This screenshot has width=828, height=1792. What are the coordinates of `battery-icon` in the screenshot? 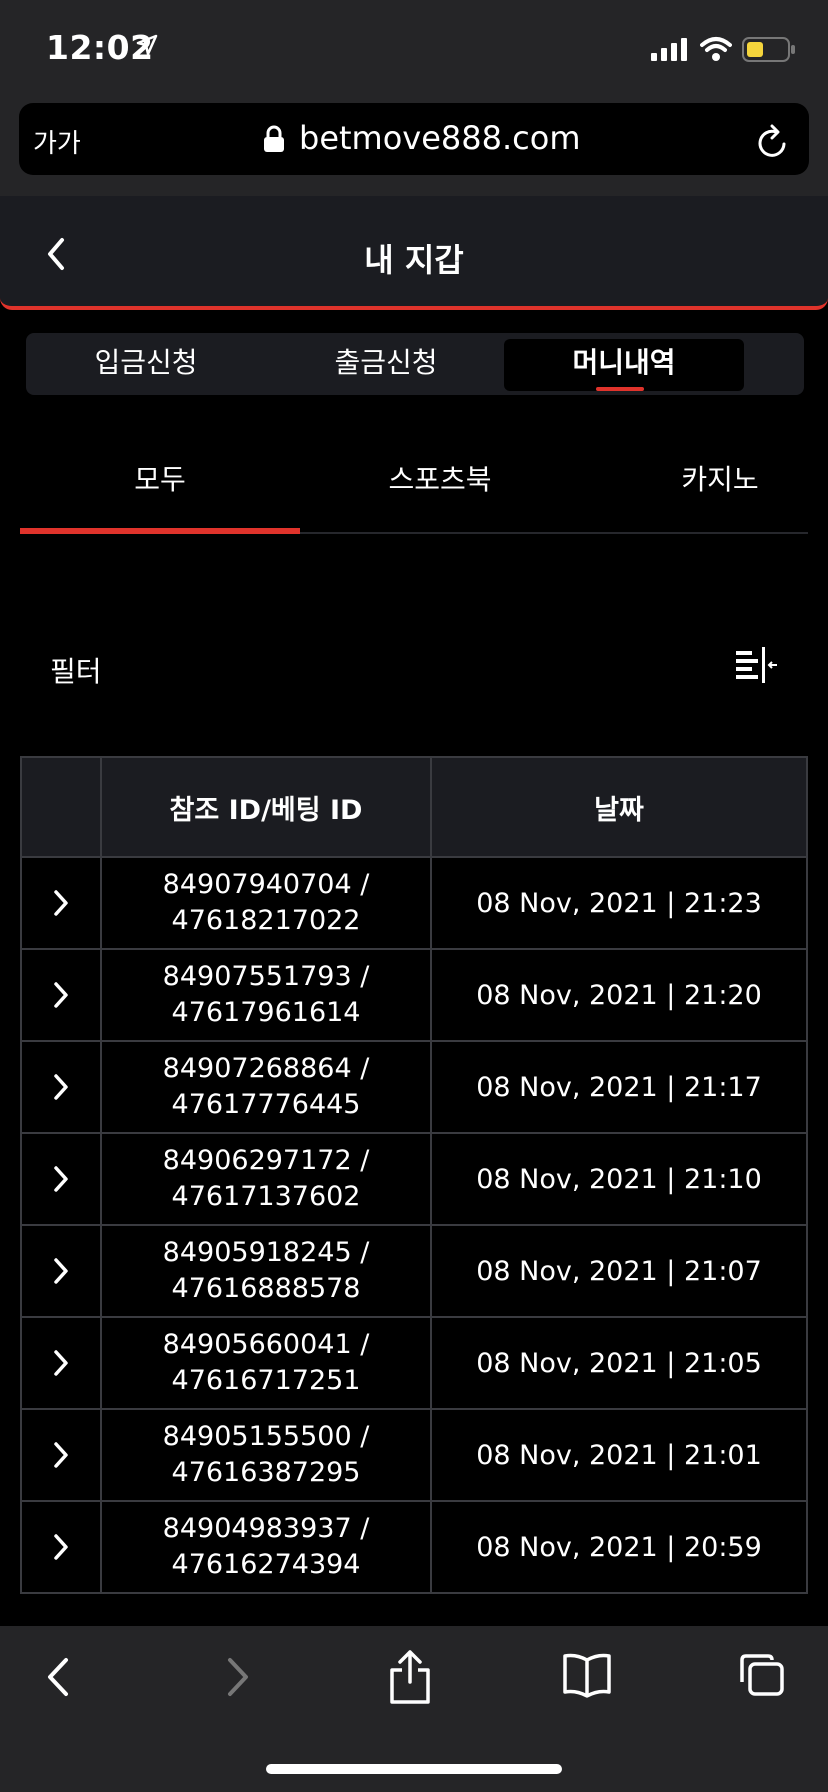 It's located at (768, 49).